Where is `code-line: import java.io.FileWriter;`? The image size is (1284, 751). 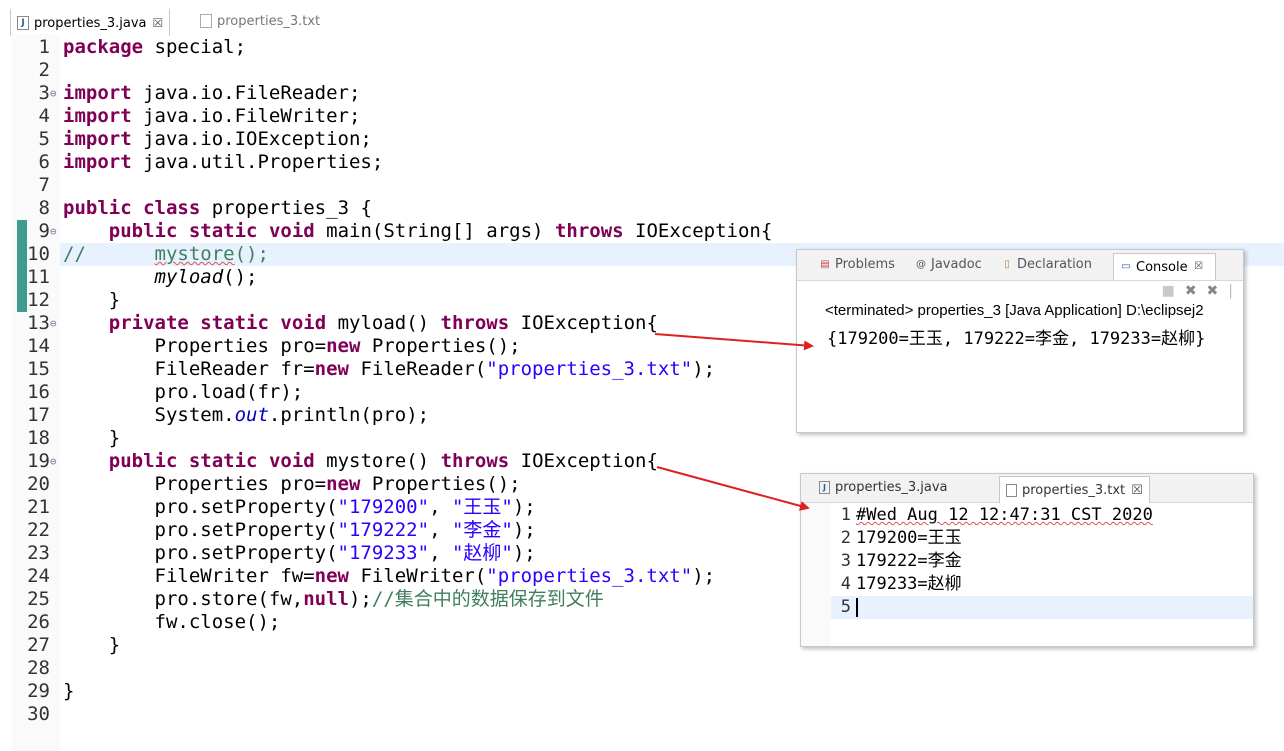 code-line: import java.io.FileWriter; is located at coordinates (211, 116).